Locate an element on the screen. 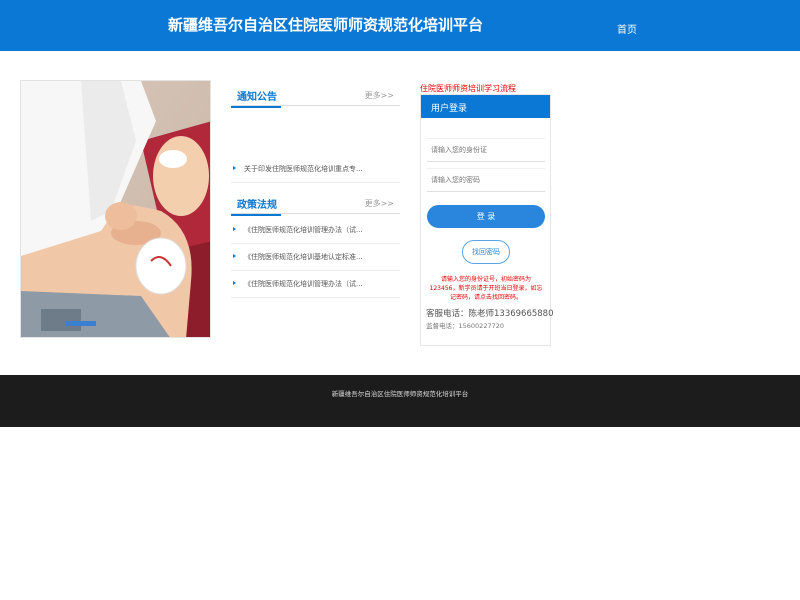  top-header: 新疆维吾尔自治区住院医师师资规范化培训平台 首页 is located at coordinates (400, 25).